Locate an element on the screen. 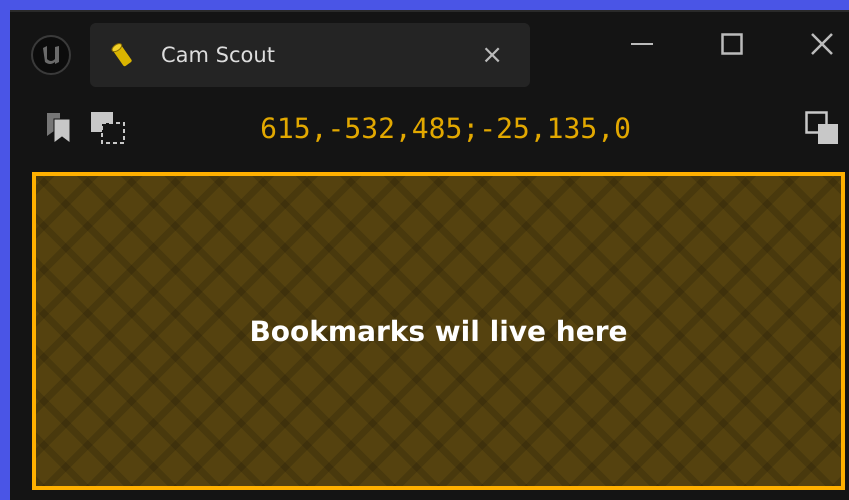 Image resolution: width=849 pixels, height=500 pixels. document-tab: Cam Scout × is located at coordinates (310, 55).